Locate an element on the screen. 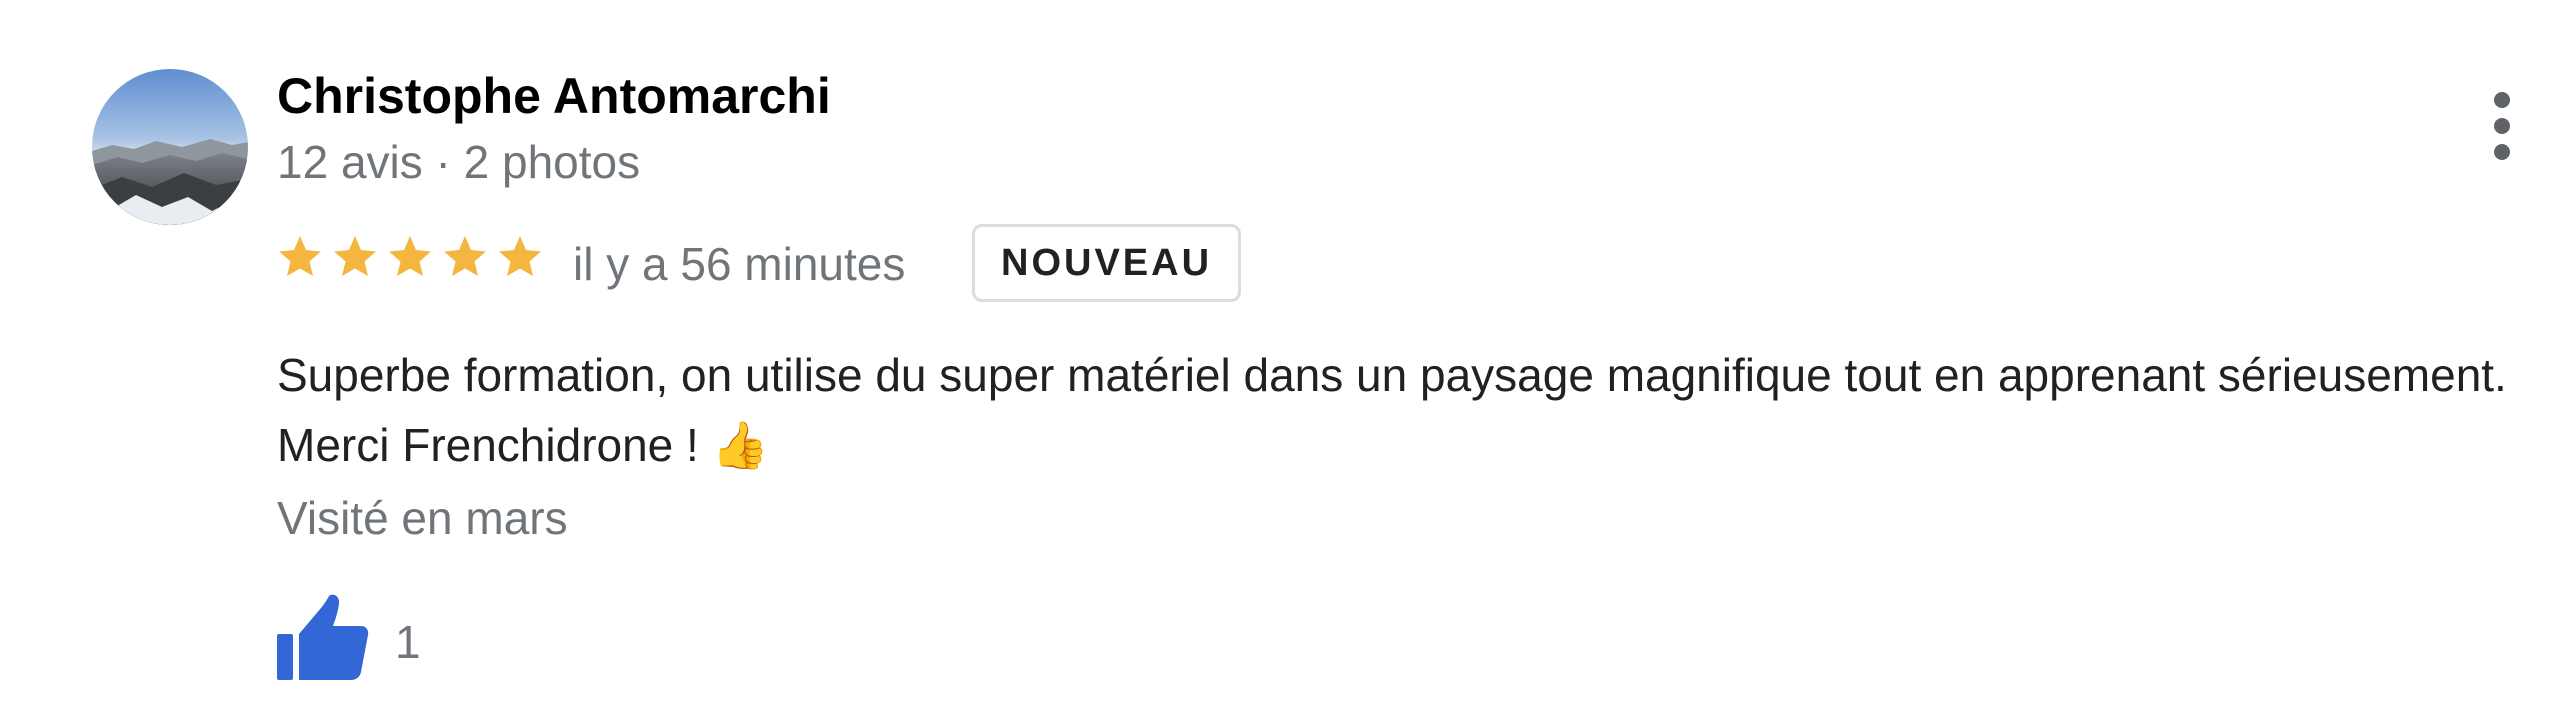  new-badge: NOUVEAU is located at coordinates (1107, 263).